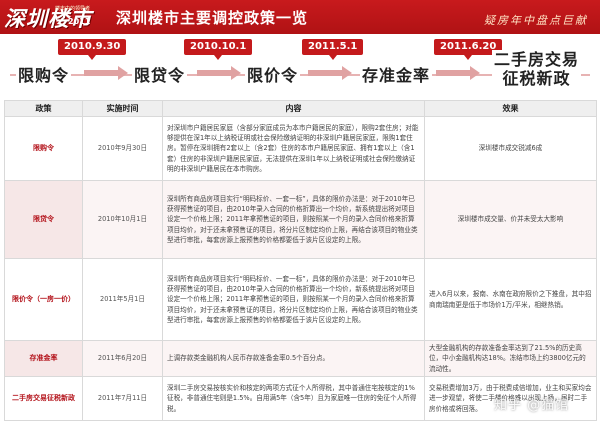  What do you see at coordinates (122, 299) in the screenshot?
I see `policy-time: 2011年5月1日` at bounding box center [122, 299].